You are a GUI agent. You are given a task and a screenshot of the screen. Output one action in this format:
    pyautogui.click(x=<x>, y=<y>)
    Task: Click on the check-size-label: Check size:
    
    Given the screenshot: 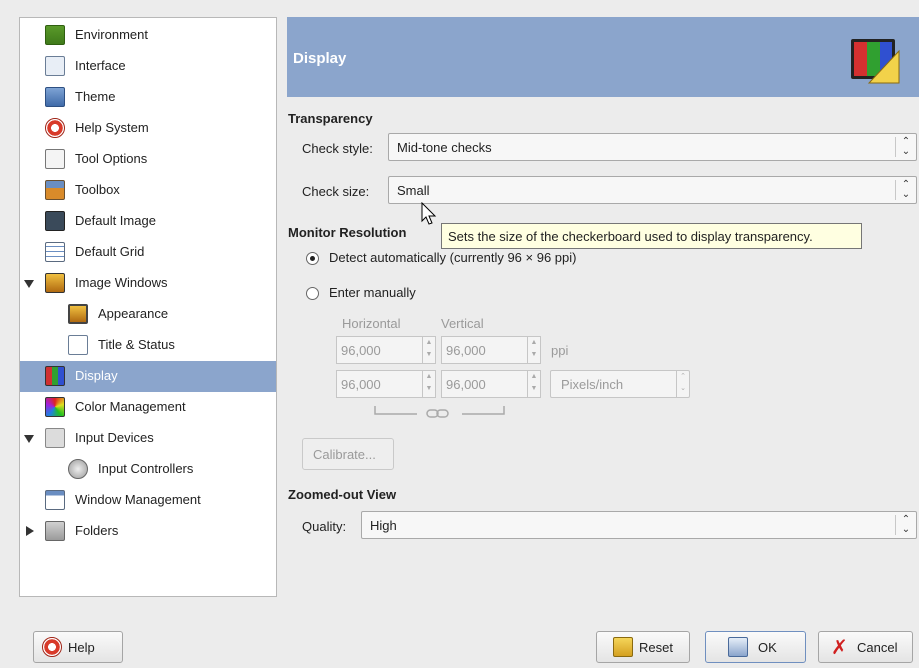 What is the action you would take?
    pyautogui.click(x=336, y=191)
    